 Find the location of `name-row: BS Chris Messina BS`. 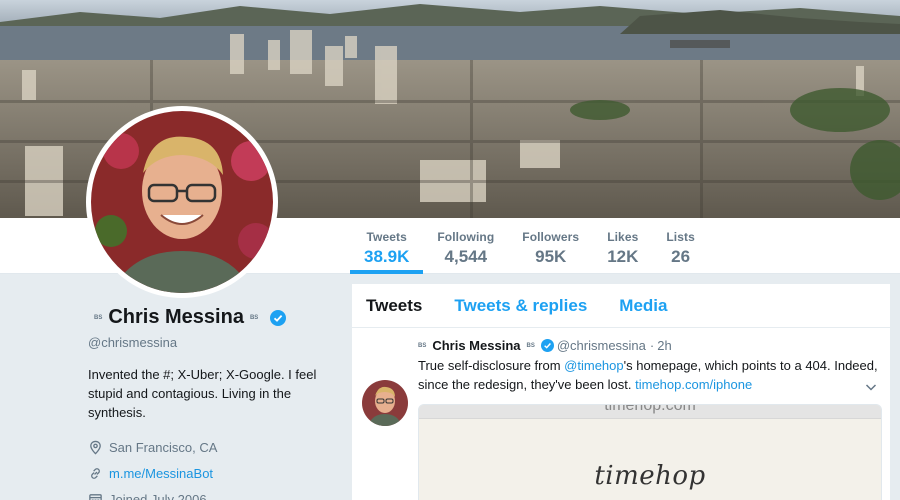

name-row: BS Chris Messina BS is located at coordinates (213, 317).